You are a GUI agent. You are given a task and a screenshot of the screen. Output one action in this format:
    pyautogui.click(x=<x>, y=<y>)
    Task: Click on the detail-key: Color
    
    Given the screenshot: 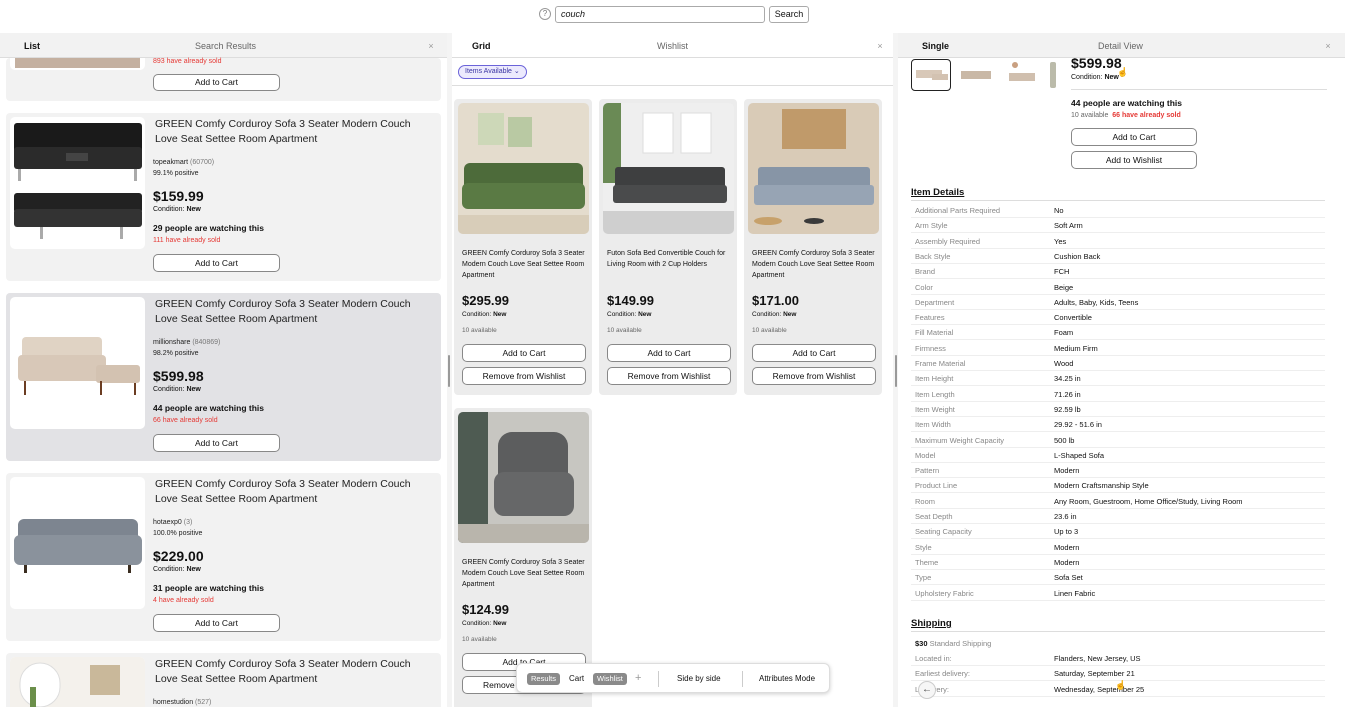 What is the action you would take?
    pyautogui.click(x=924, y=287)
    